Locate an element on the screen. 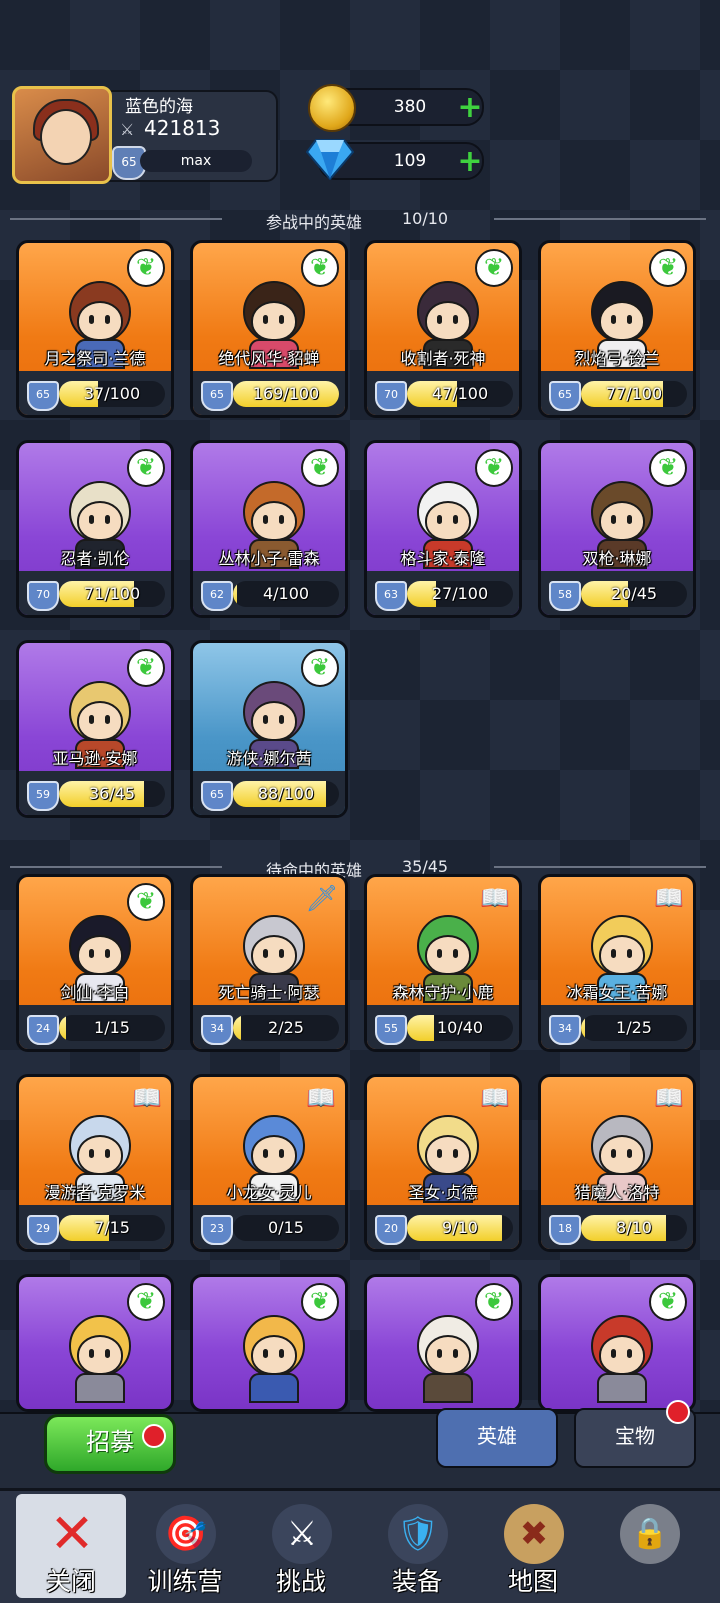  hero-name: 冰霜女王·苦娜 is located at coordinates (617, 992).